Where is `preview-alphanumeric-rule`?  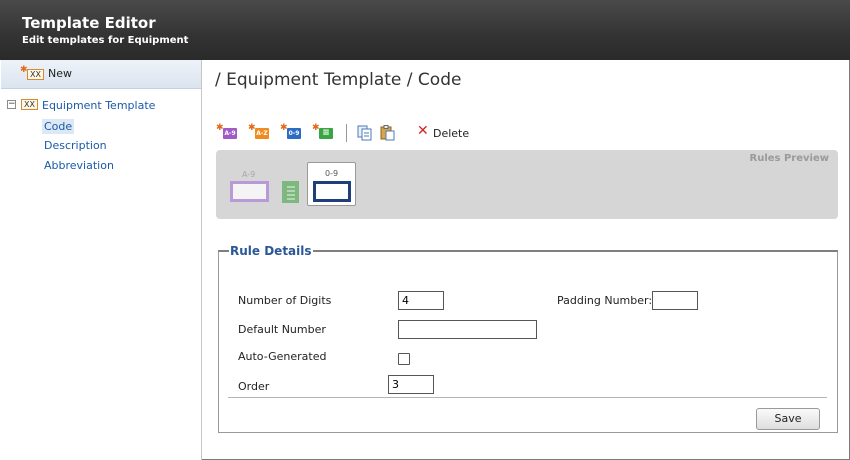 preview-alphanumeric-rule is located at coordinates (249, 191).